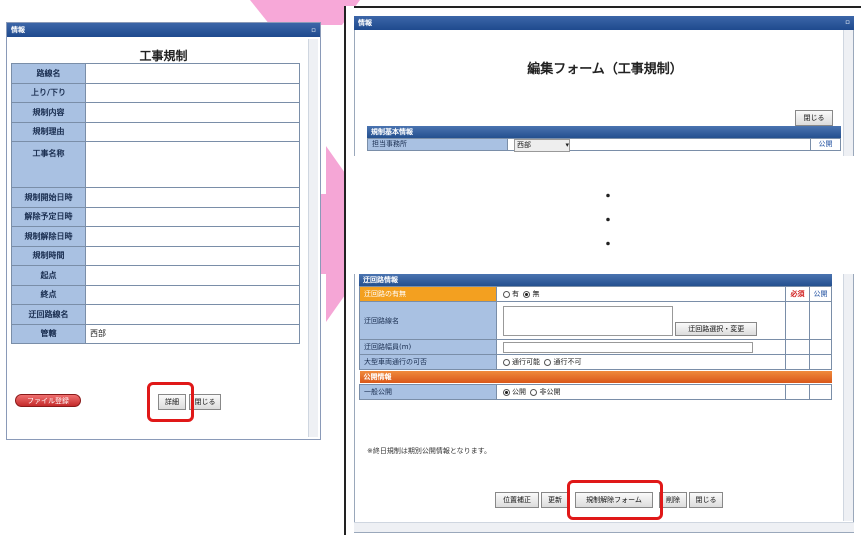 Image resolution: width=861 pixels, height=535 pixels. I want to click on detour-width-cell, so click(641, 347).